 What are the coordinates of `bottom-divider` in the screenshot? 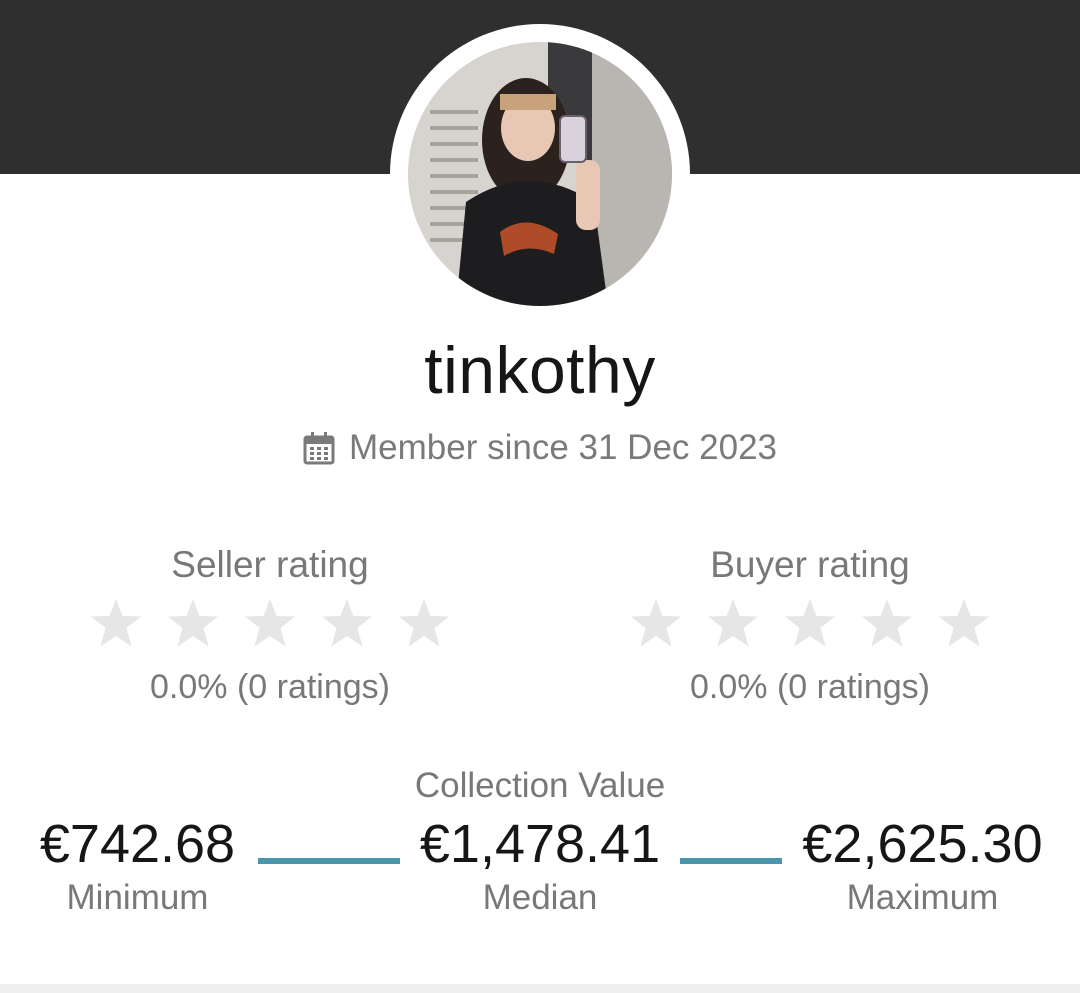 It's located at (540, 988).